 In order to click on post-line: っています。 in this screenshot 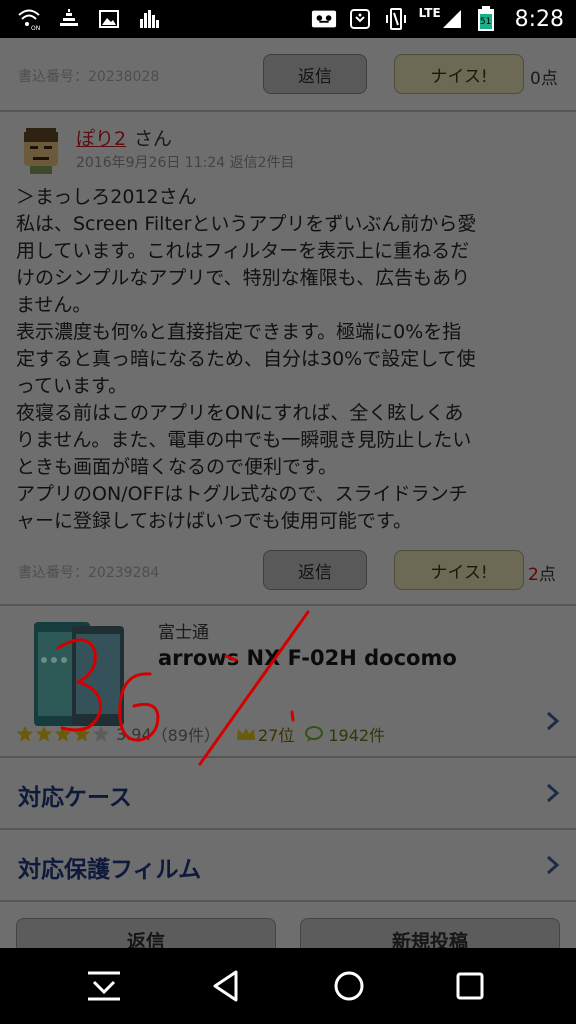, I will do `click(72, 386)`.